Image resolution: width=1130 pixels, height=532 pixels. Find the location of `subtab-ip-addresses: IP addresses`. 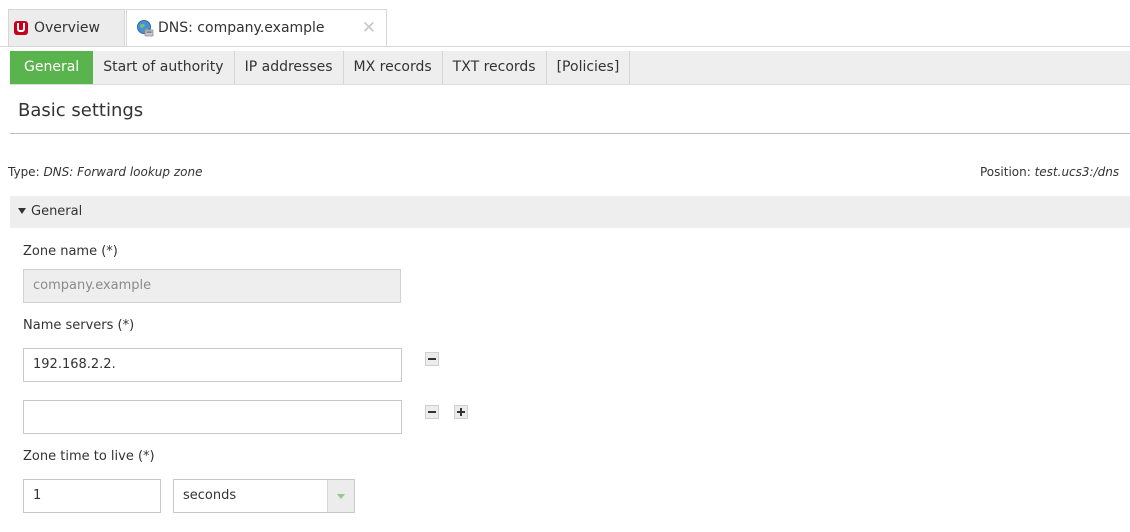

subtab-ip-addresses: IP addresses is located at coordinates (289, 67).